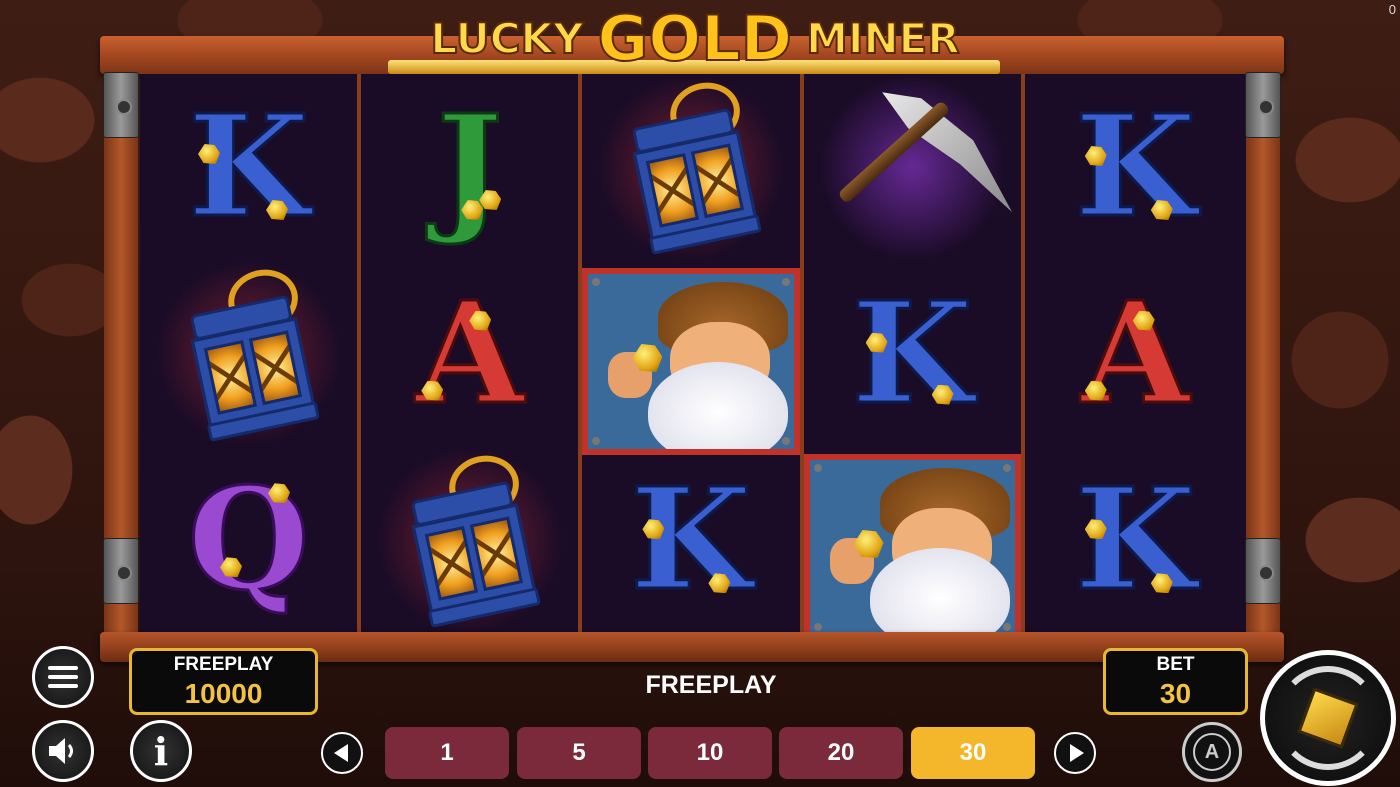  I want to click on bet-option-5: 5, so click(579, 753).